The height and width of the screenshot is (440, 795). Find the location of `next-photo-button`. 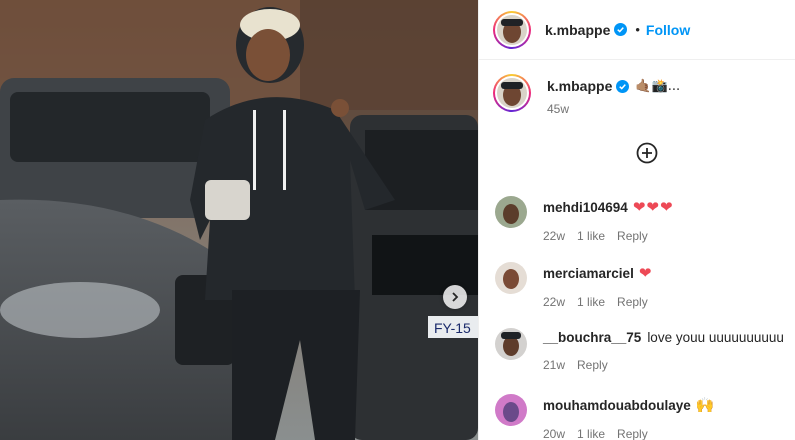

next-photo-button is located at coordinates (455, 297).